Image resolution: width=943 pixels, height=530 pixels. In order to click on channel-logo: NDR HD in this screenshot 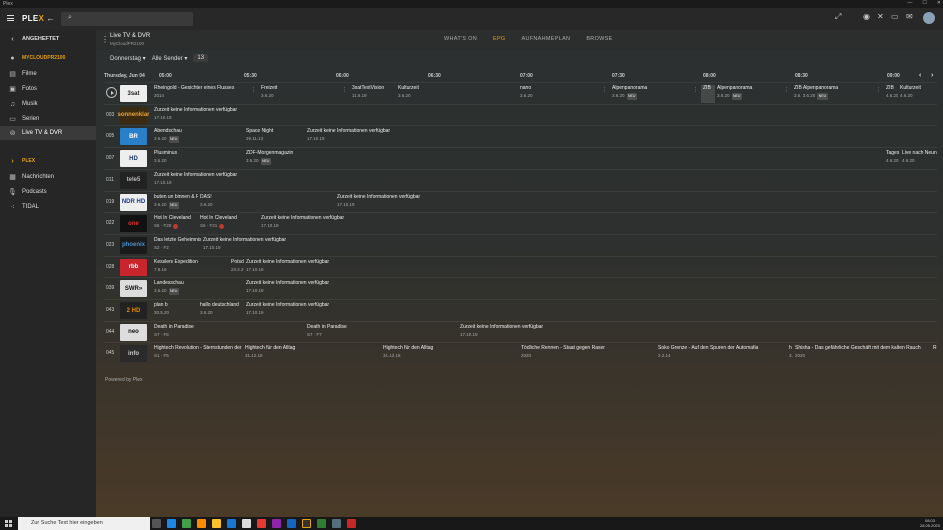, I will do `click(133, 202)`.